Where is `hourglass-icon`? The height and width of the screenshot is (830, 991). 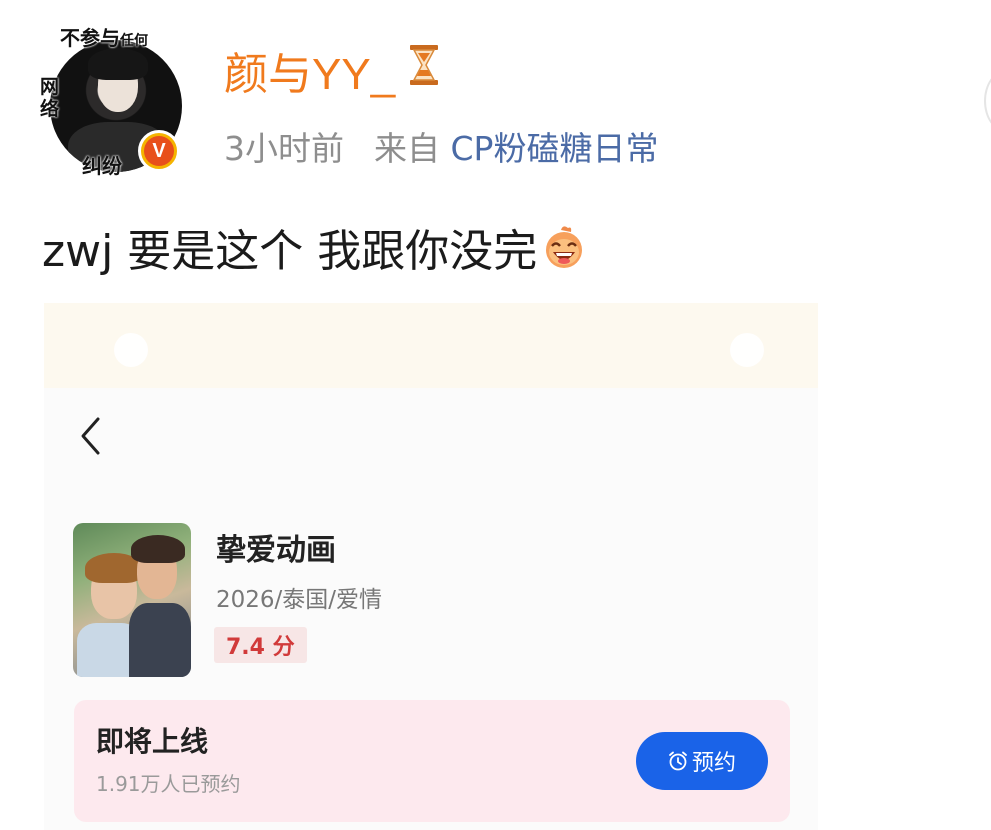
hourglass-icon is located at coordinates (424, 70).